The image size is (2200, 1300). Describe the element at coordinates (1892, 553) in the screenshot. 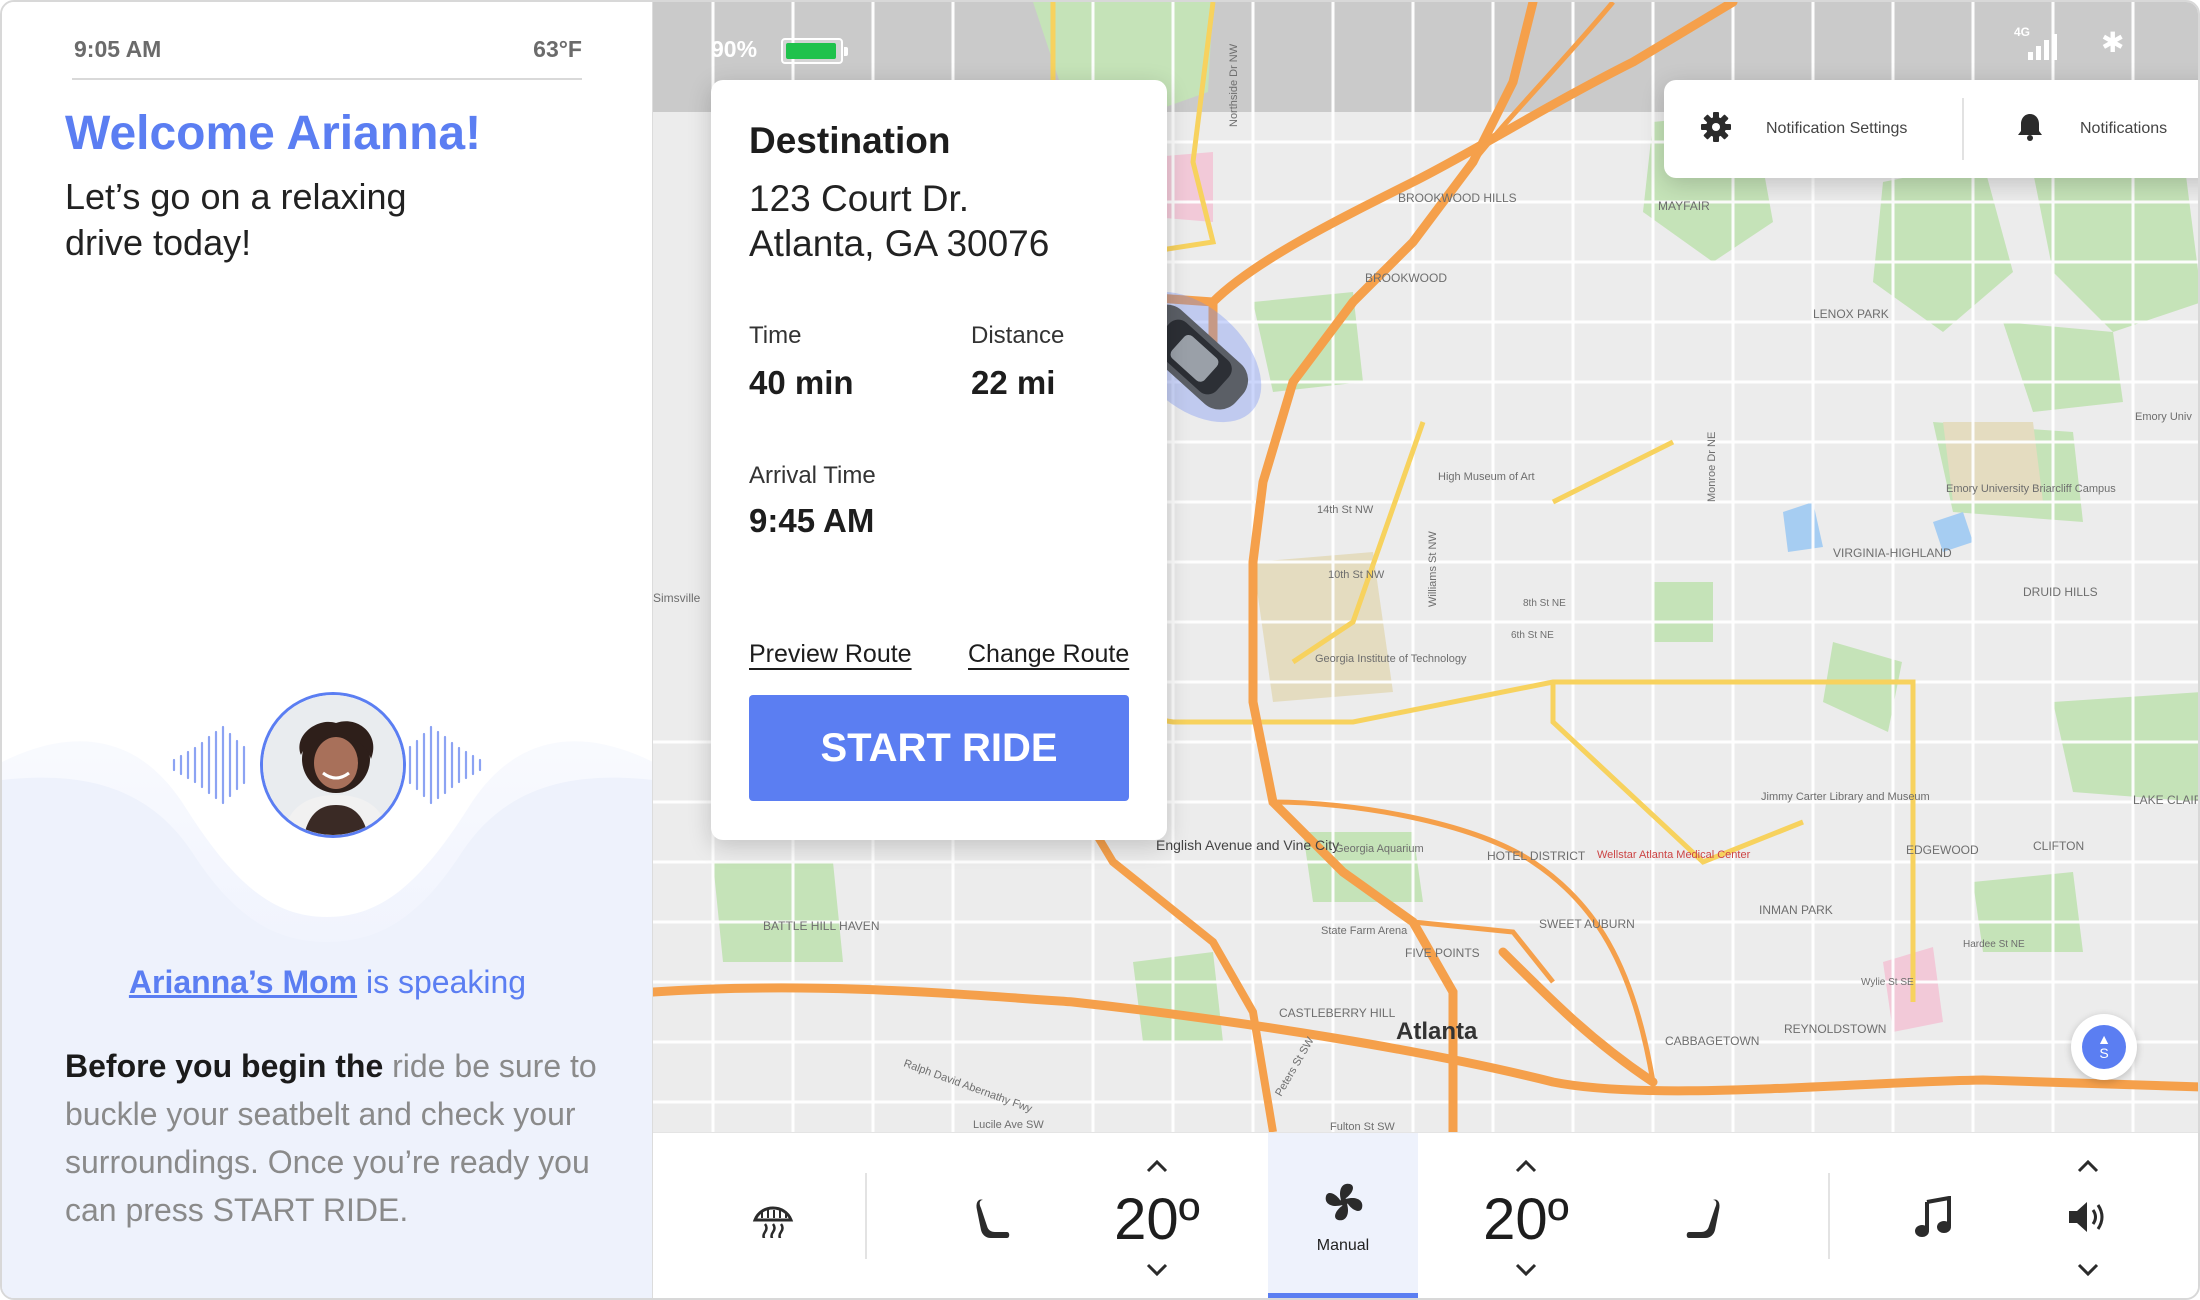

I see `map-label-virginia-highland: VIRGINIA-HIGHLAND` at that location.